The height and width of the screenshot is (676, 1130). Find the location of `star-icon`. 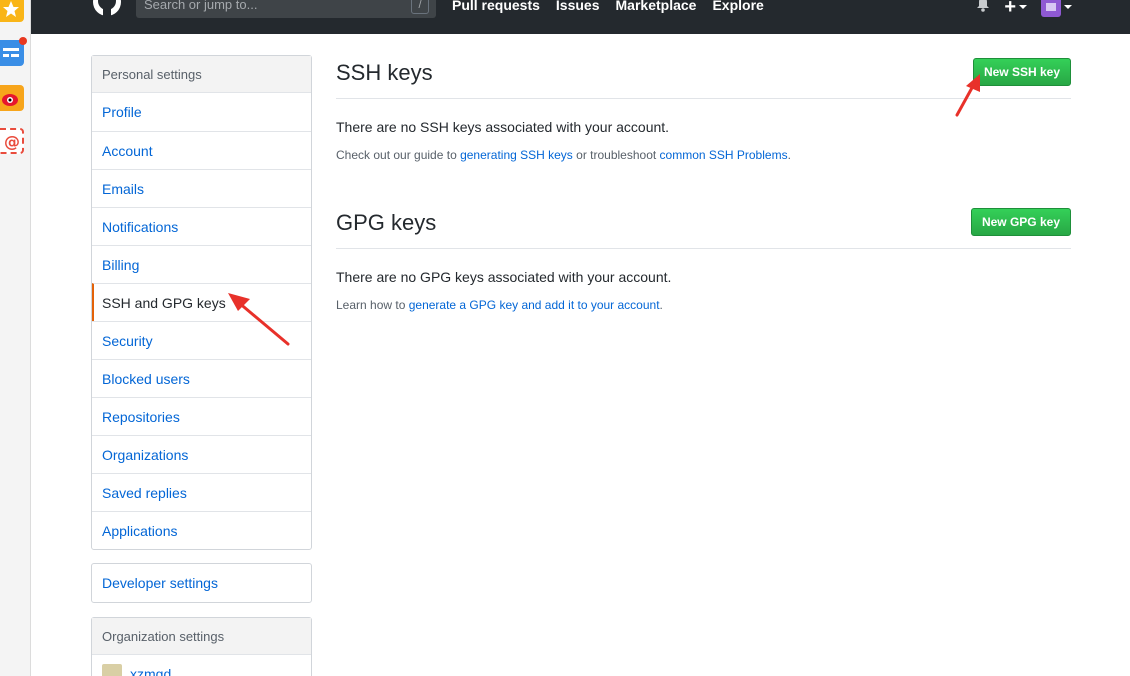

star-icon is located at coordinates (12, 11).